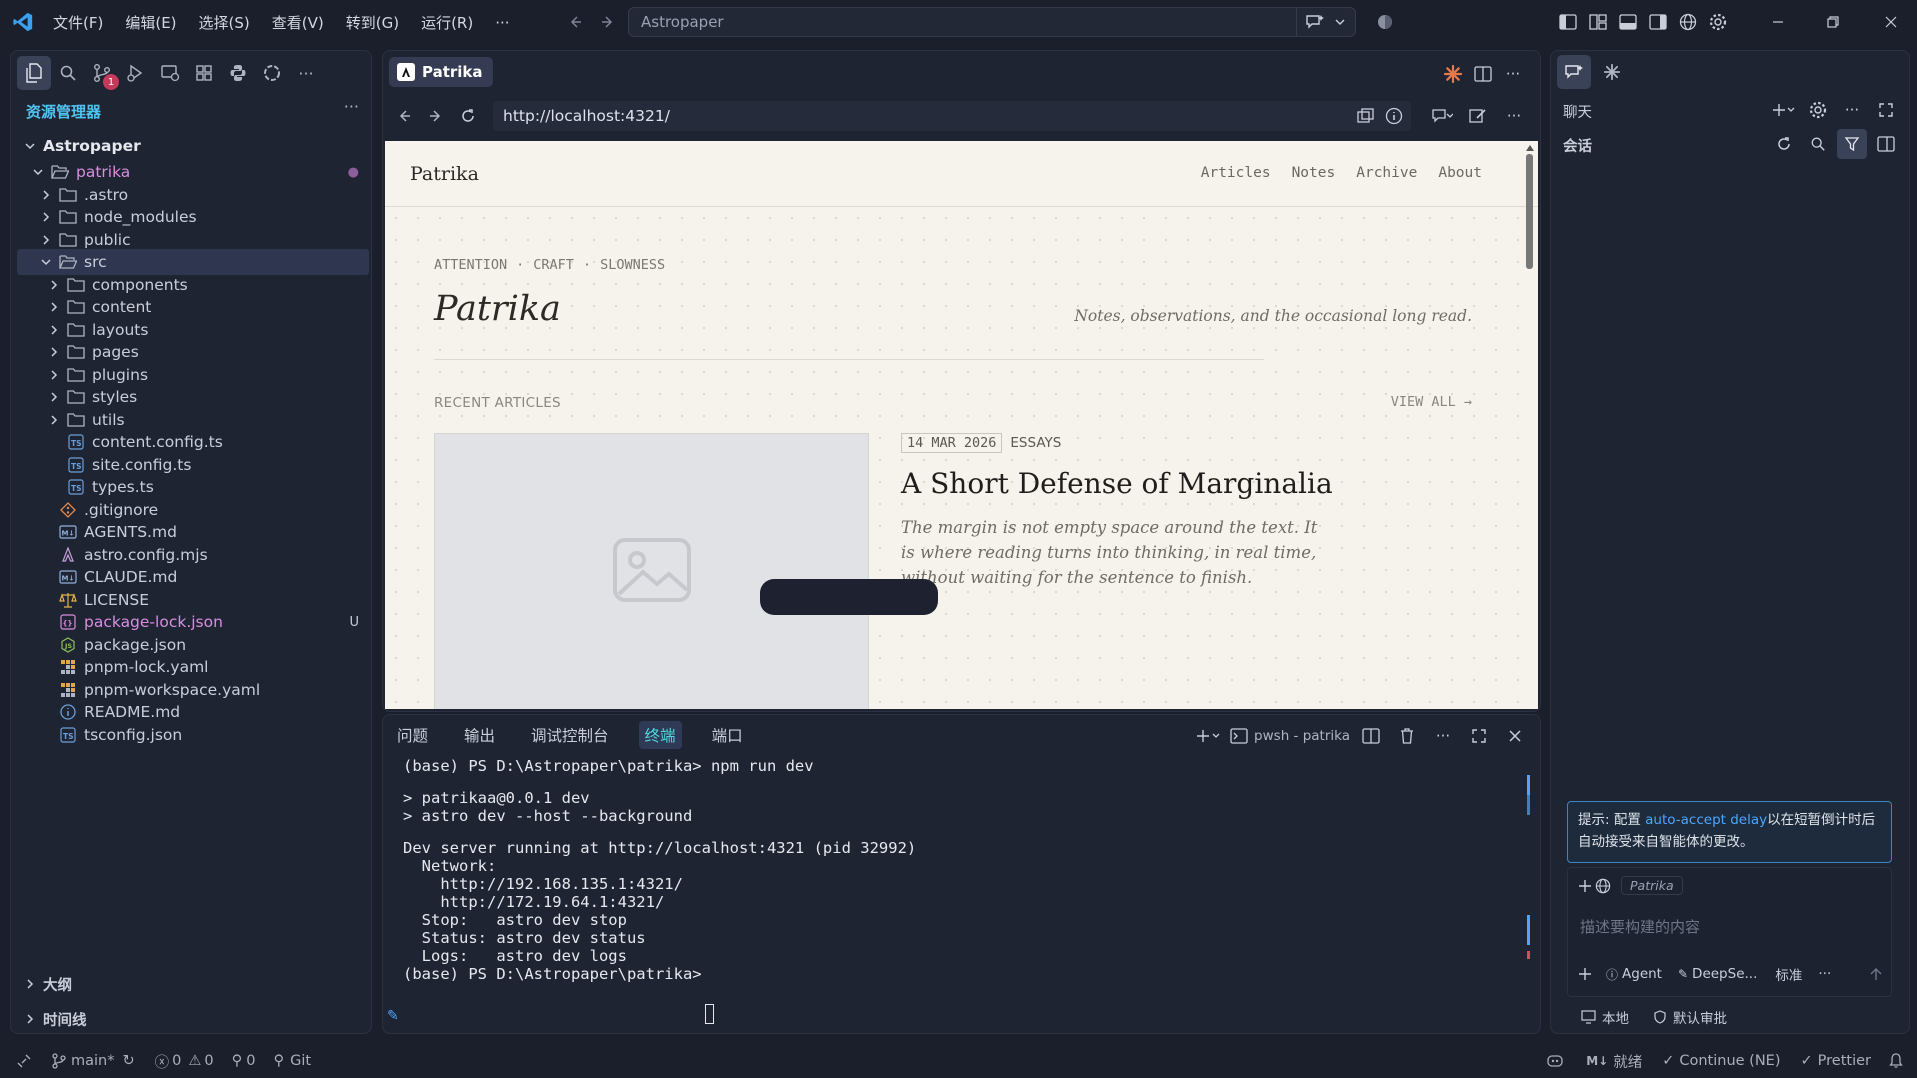  What do you see at coordinates (1652, 885) in the screenshot?
I see `context-chip: Patrika` at bounding box center [1652, 885].